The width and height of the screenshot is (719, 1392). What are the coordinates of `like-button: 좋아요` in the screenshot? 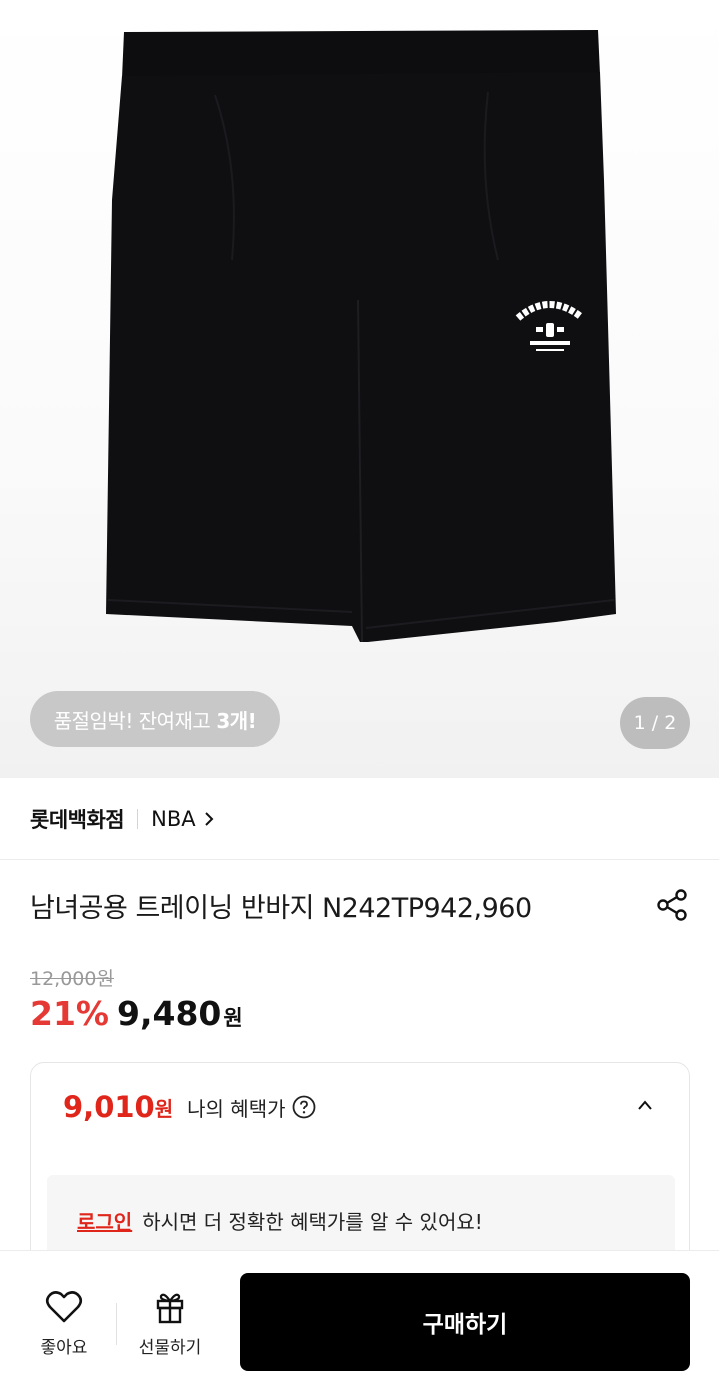 It's located at (64, 1323).